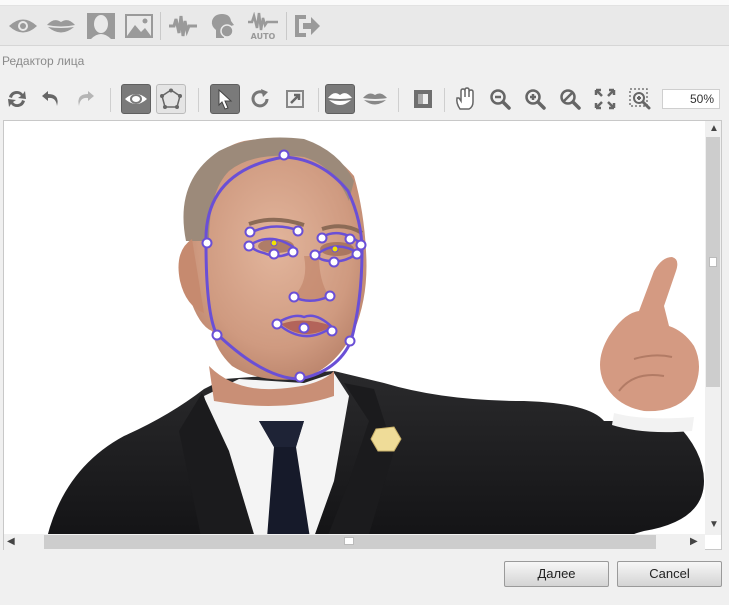 Image resolution: width=729 pixels, height=605 pixels. I want to click on pointer-icon, so click(225, 99).